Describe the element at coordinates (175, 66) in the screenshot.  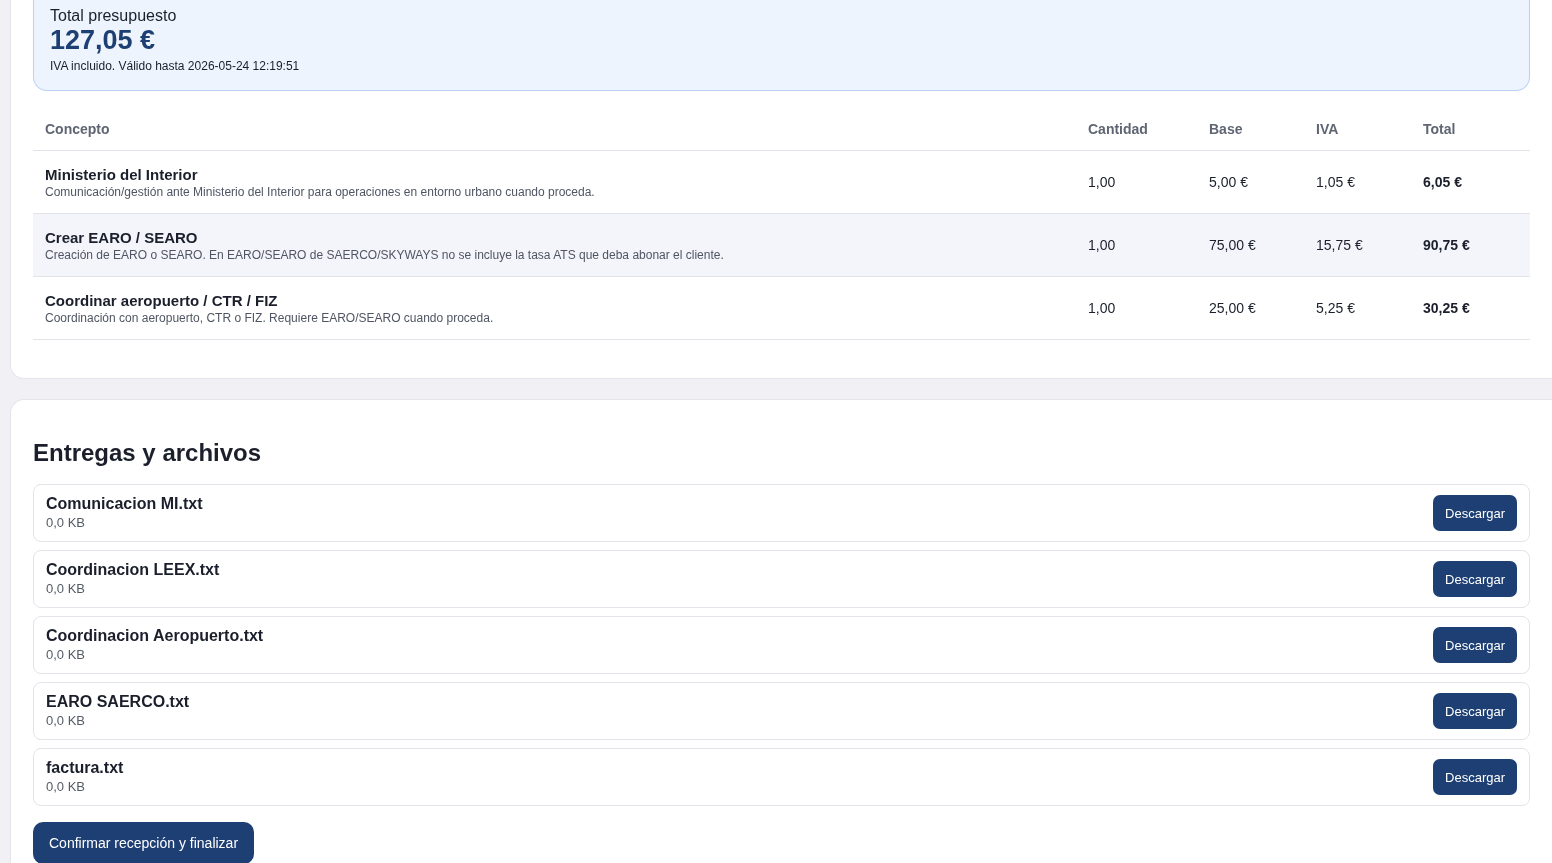
I see `validity-note: IVA incluido. Válido hasta 2026-05-24 12:19:51` at that location.